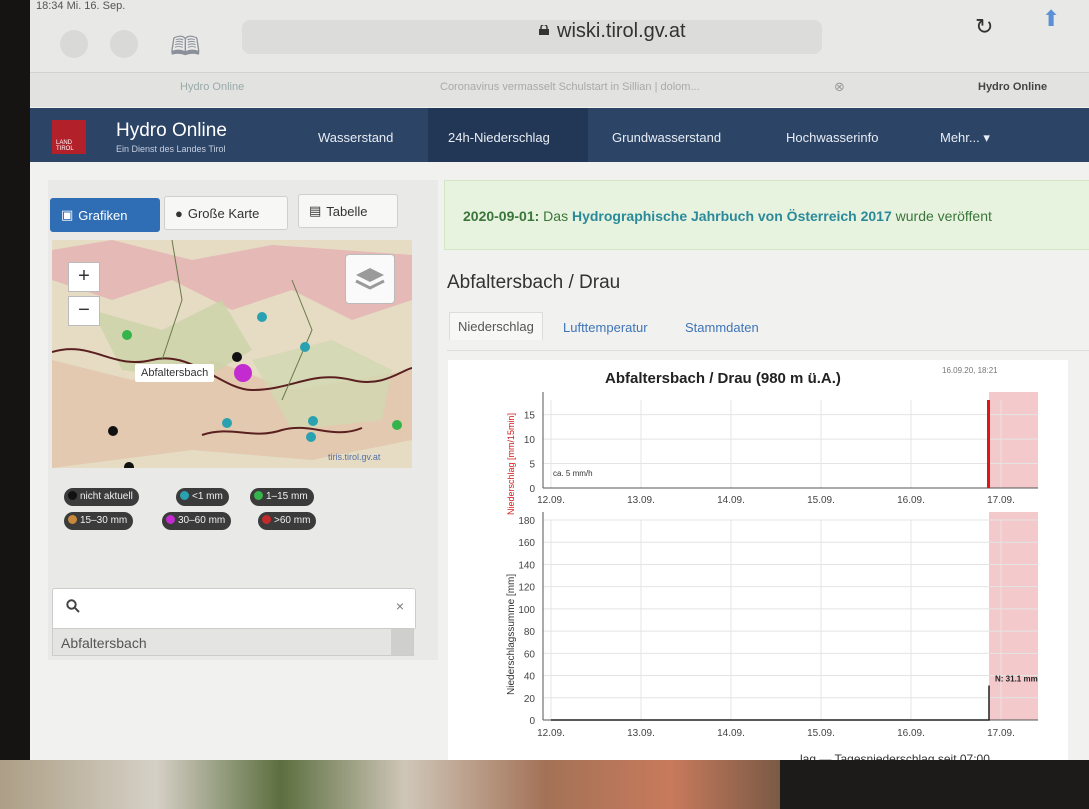 This screenshot has width=1089, height=809. What do you see at coordinates (532, 37) in the screenshot?
I see `address-bar` at bounding box center [532, 37].